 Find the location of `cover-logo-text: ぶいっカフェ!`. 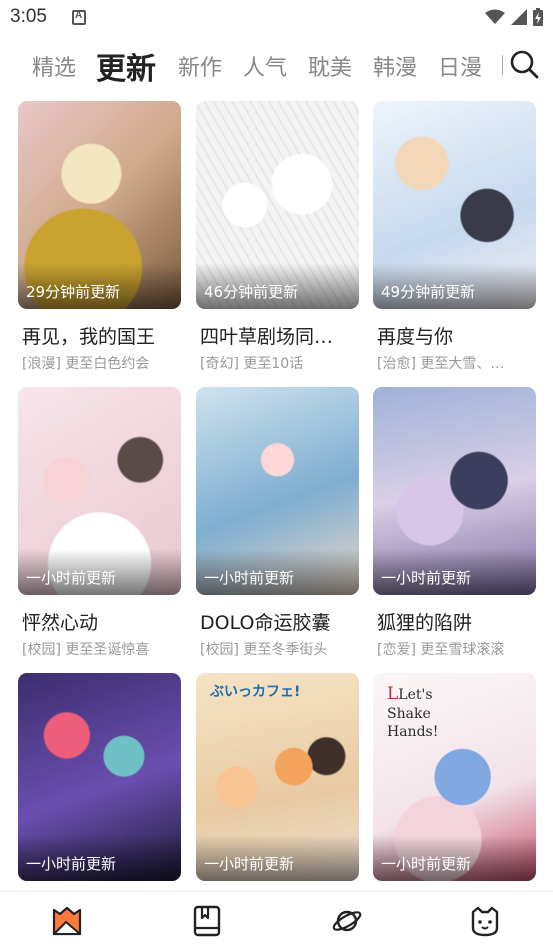

cover-logo-text: ぶいっカフェ! is located at coordinates (255, 692).